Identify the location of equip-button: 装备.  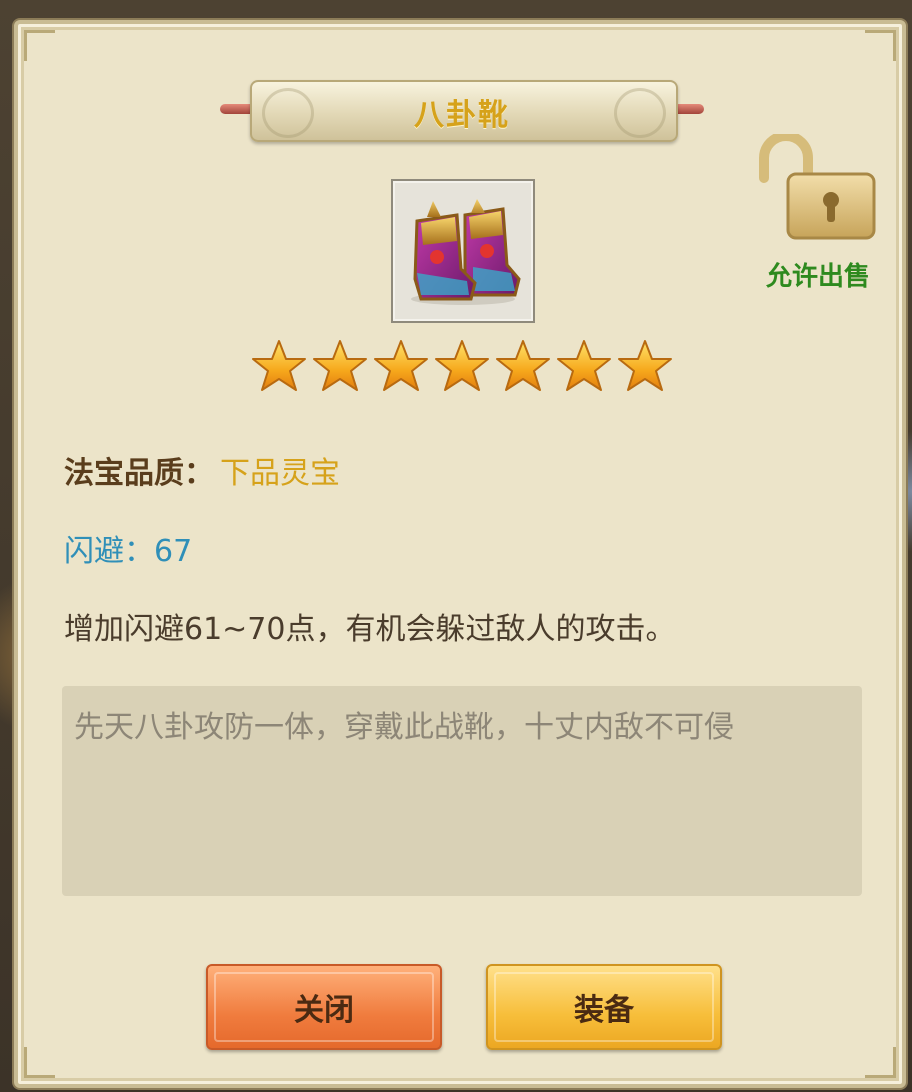
(604, 1007).